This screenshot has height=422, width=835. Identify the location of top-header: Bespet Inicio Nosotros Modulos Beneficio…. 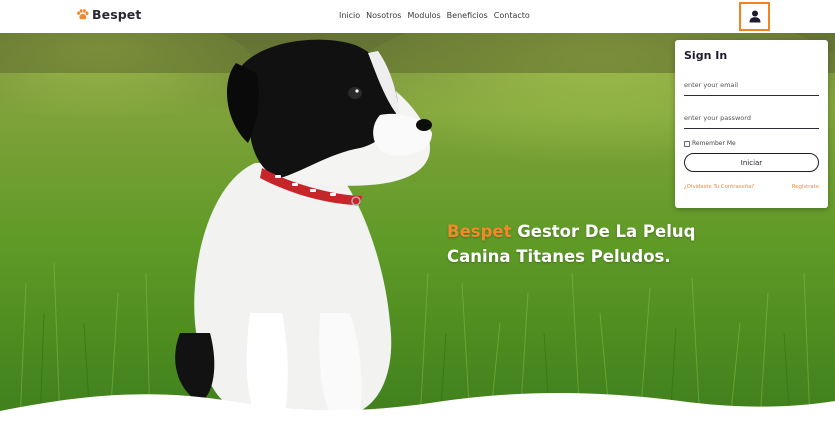
(417, 16).